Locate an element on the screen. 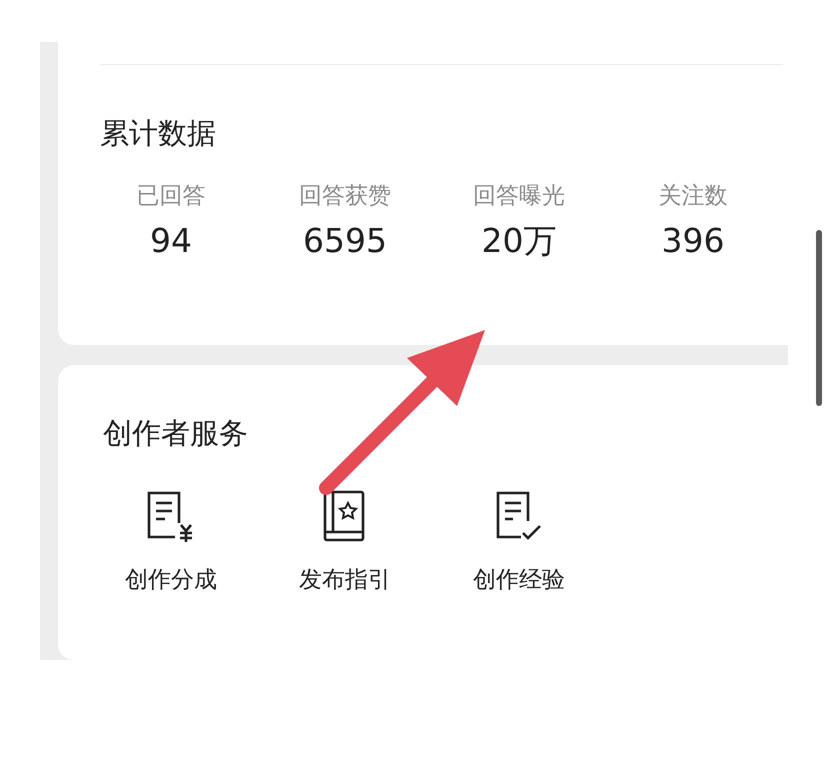 This screenshot has height=762, width=828. section-title: 累计数据 is located at coordinates (158, 133).